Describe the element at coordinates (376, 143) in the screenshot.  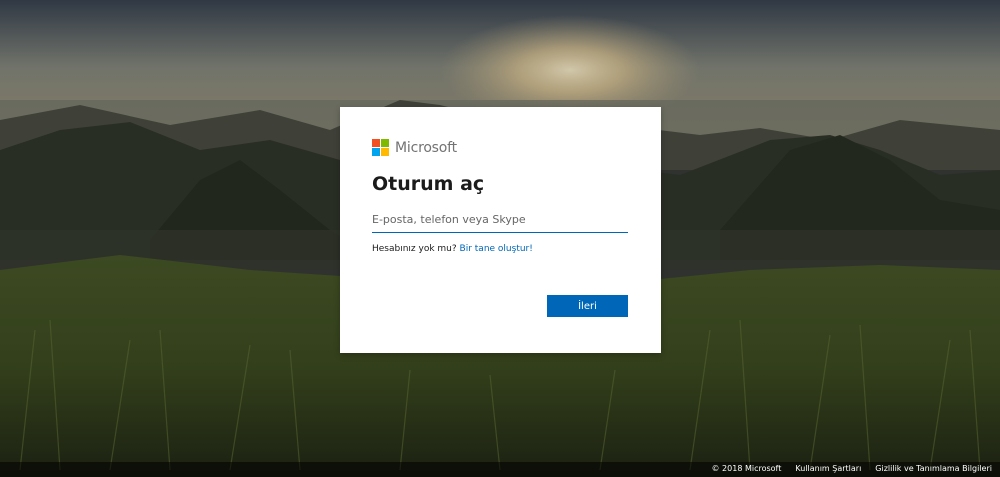
I see `logo-square-red` at that location.